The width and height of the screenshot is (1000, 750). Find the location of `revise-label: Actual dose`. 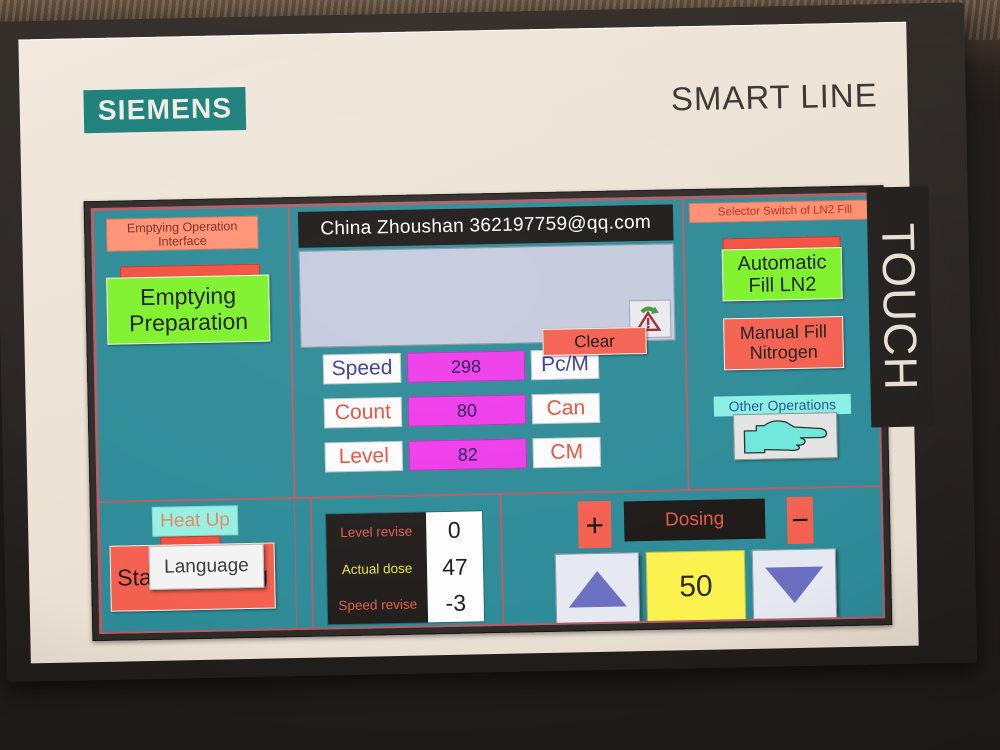

revise-label: Actual dose is located at coordinates (377, 568).